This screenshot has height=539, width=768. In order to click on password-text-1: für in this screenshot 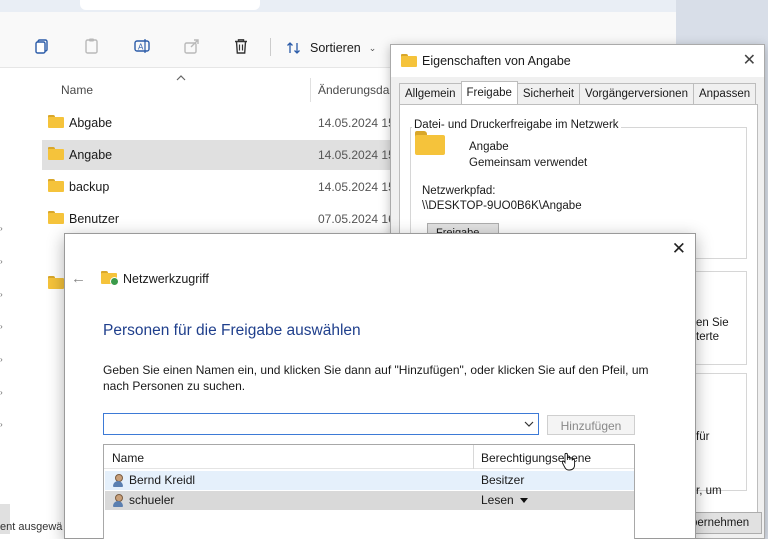, I will do `click(703, 437)`.